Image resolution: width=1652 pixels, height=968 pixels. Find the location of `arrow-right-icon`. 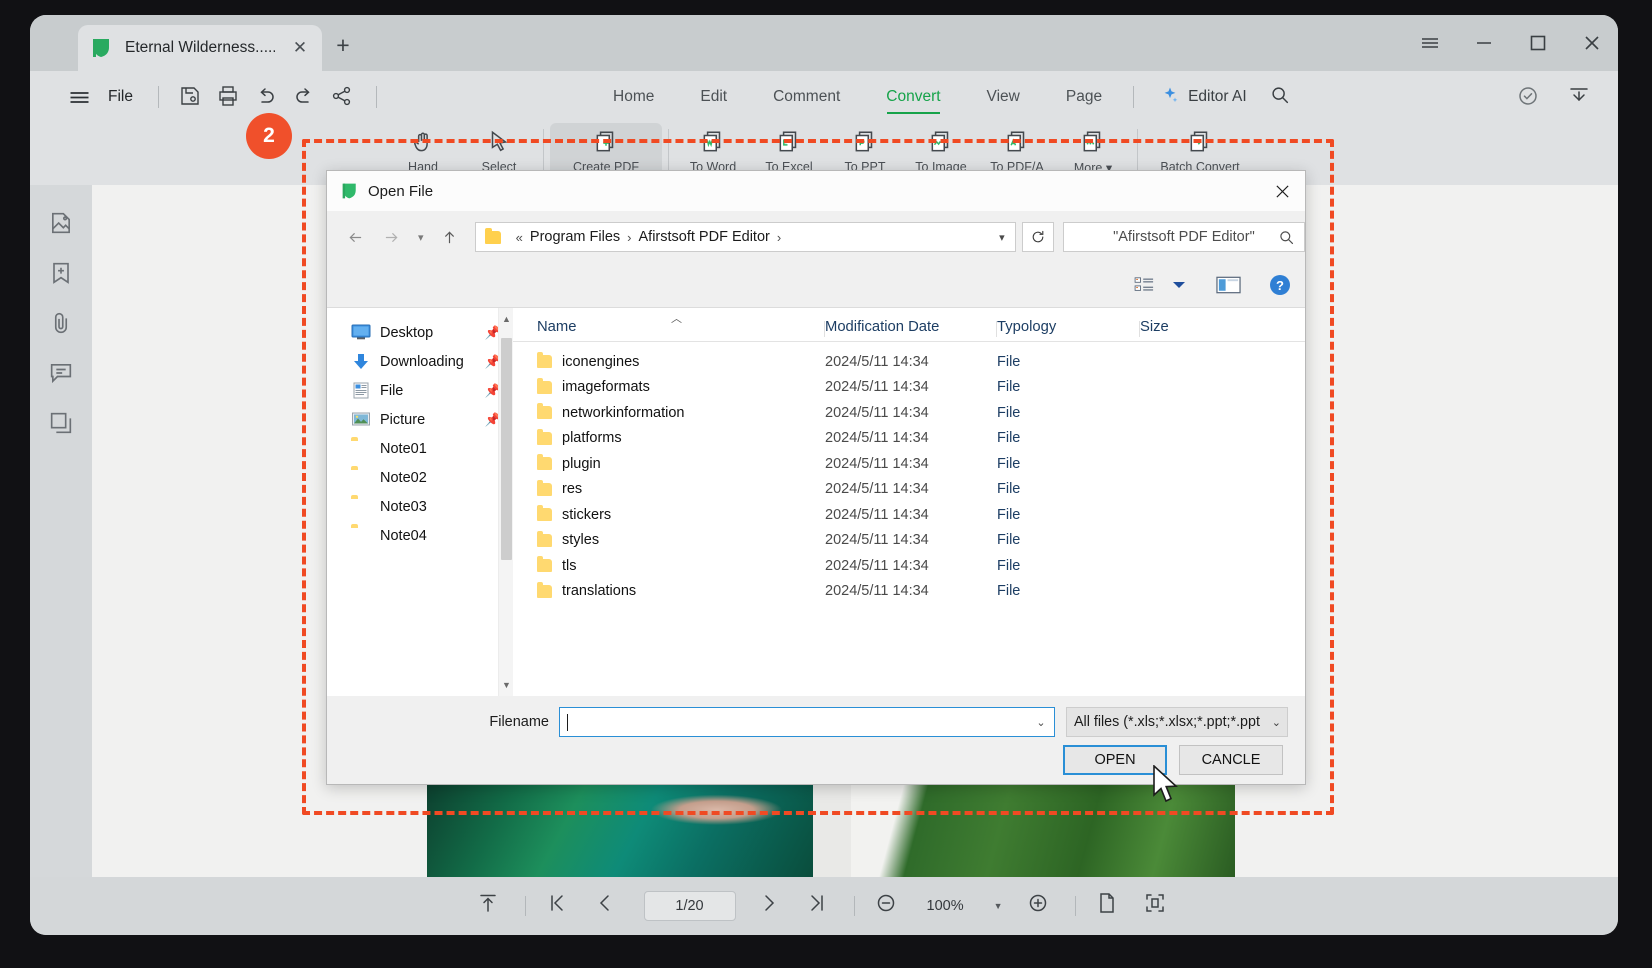

arrow-right-icon is located at coordinates (392, 237).